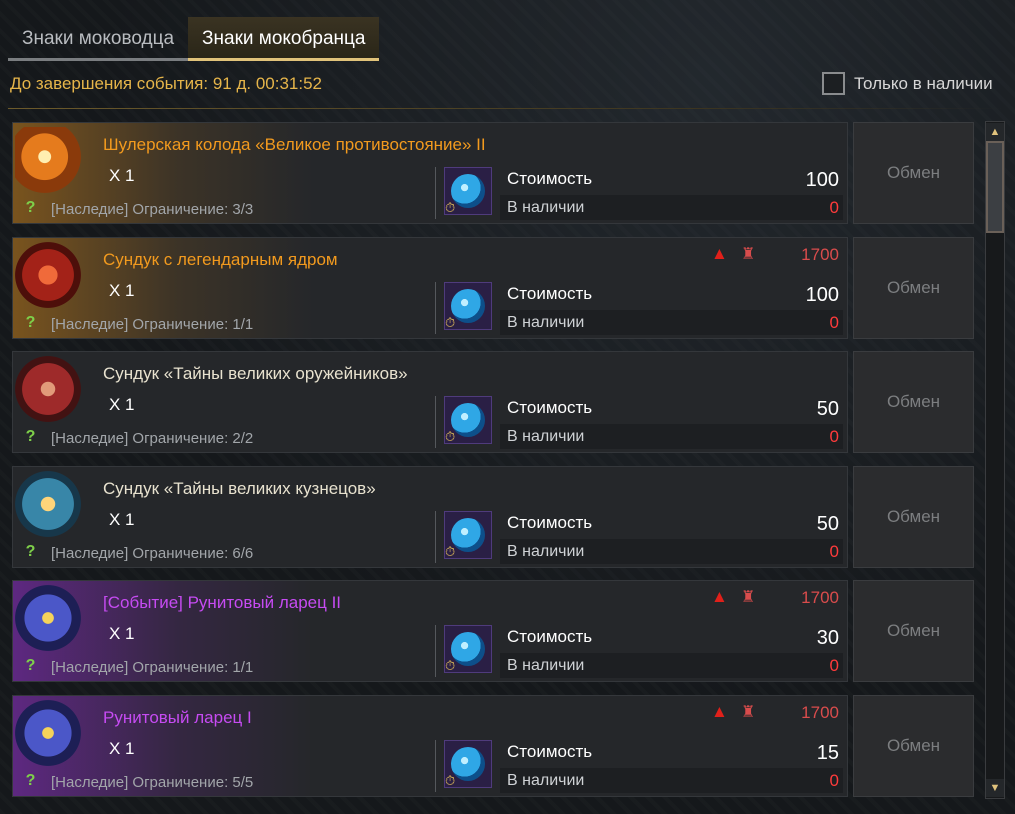 This screenshot has width=1015, height=814. Describe the element at coordinates (255, 373) in the screenshot. I see `item-name: Сундук «Тайны великих оружейников»` at that location.